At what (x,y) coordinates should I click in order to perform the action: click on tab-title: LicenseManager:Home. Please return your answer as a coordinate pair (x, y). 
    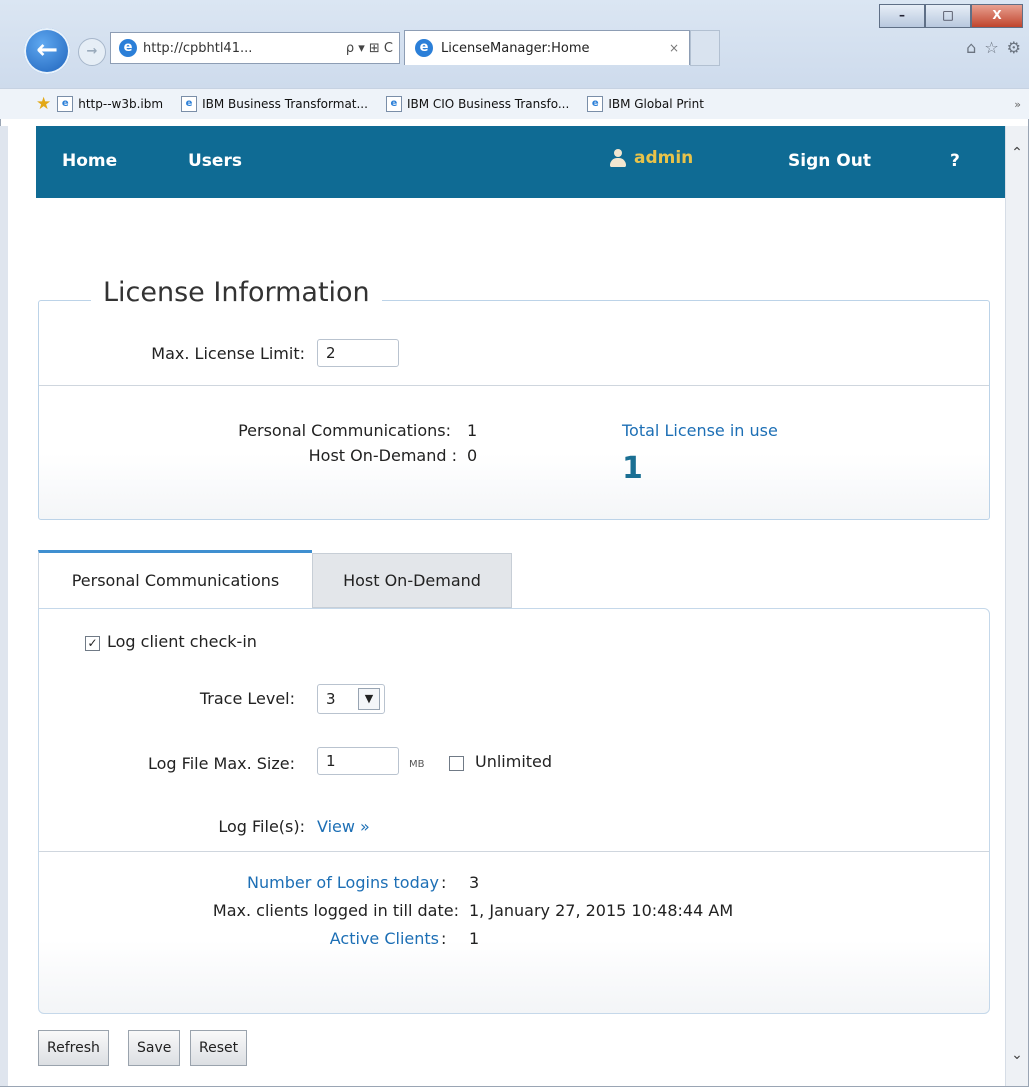
    Looking at the image, I should click on (515, 48).